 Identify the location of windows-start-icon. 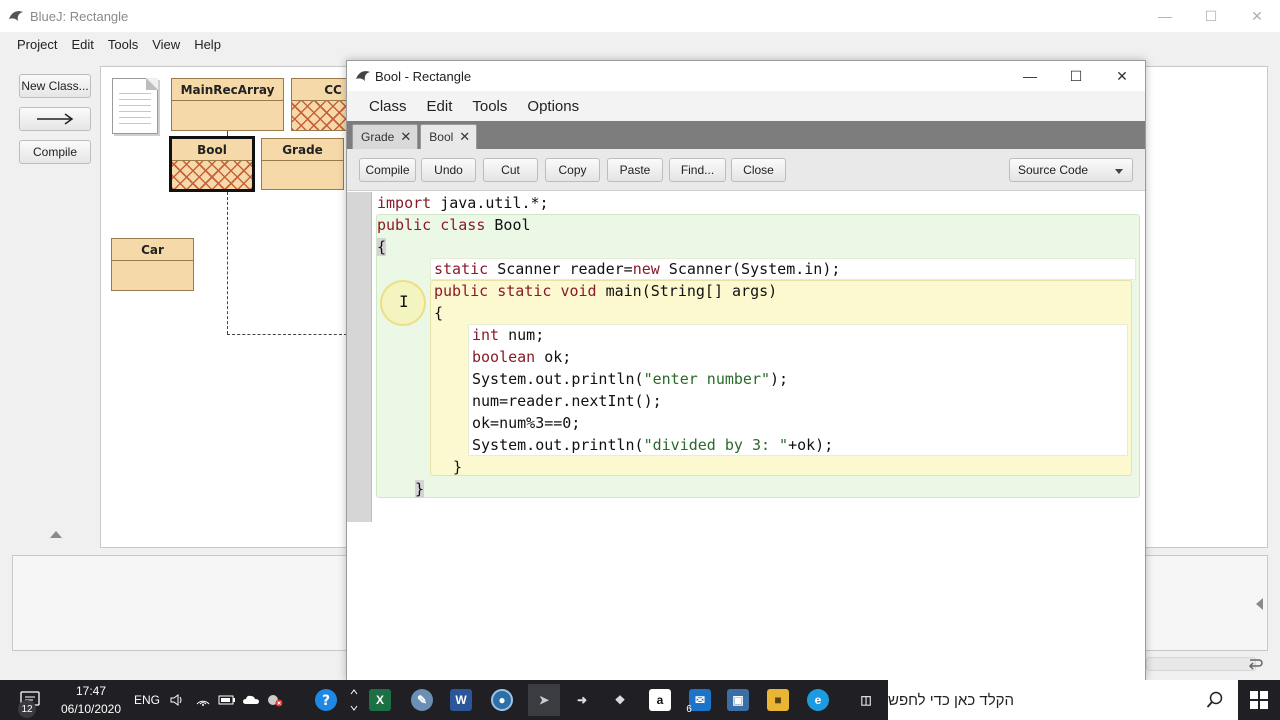
(1259, 700).